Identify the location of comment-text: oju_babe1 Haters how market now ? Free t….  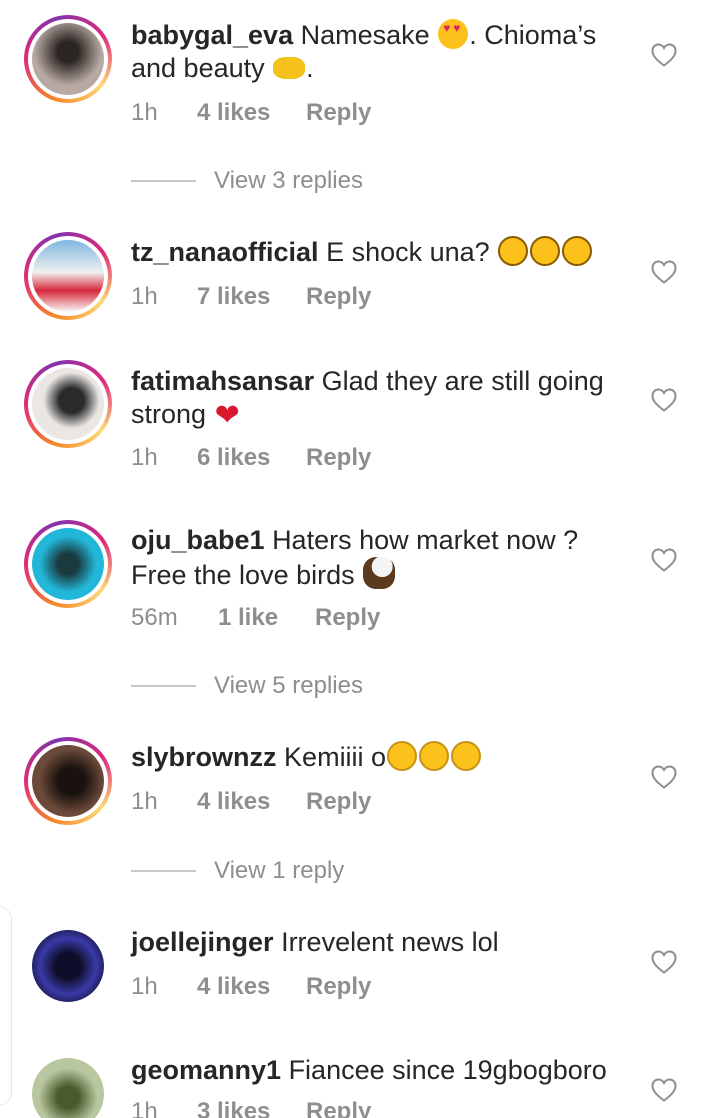
(355, 557).